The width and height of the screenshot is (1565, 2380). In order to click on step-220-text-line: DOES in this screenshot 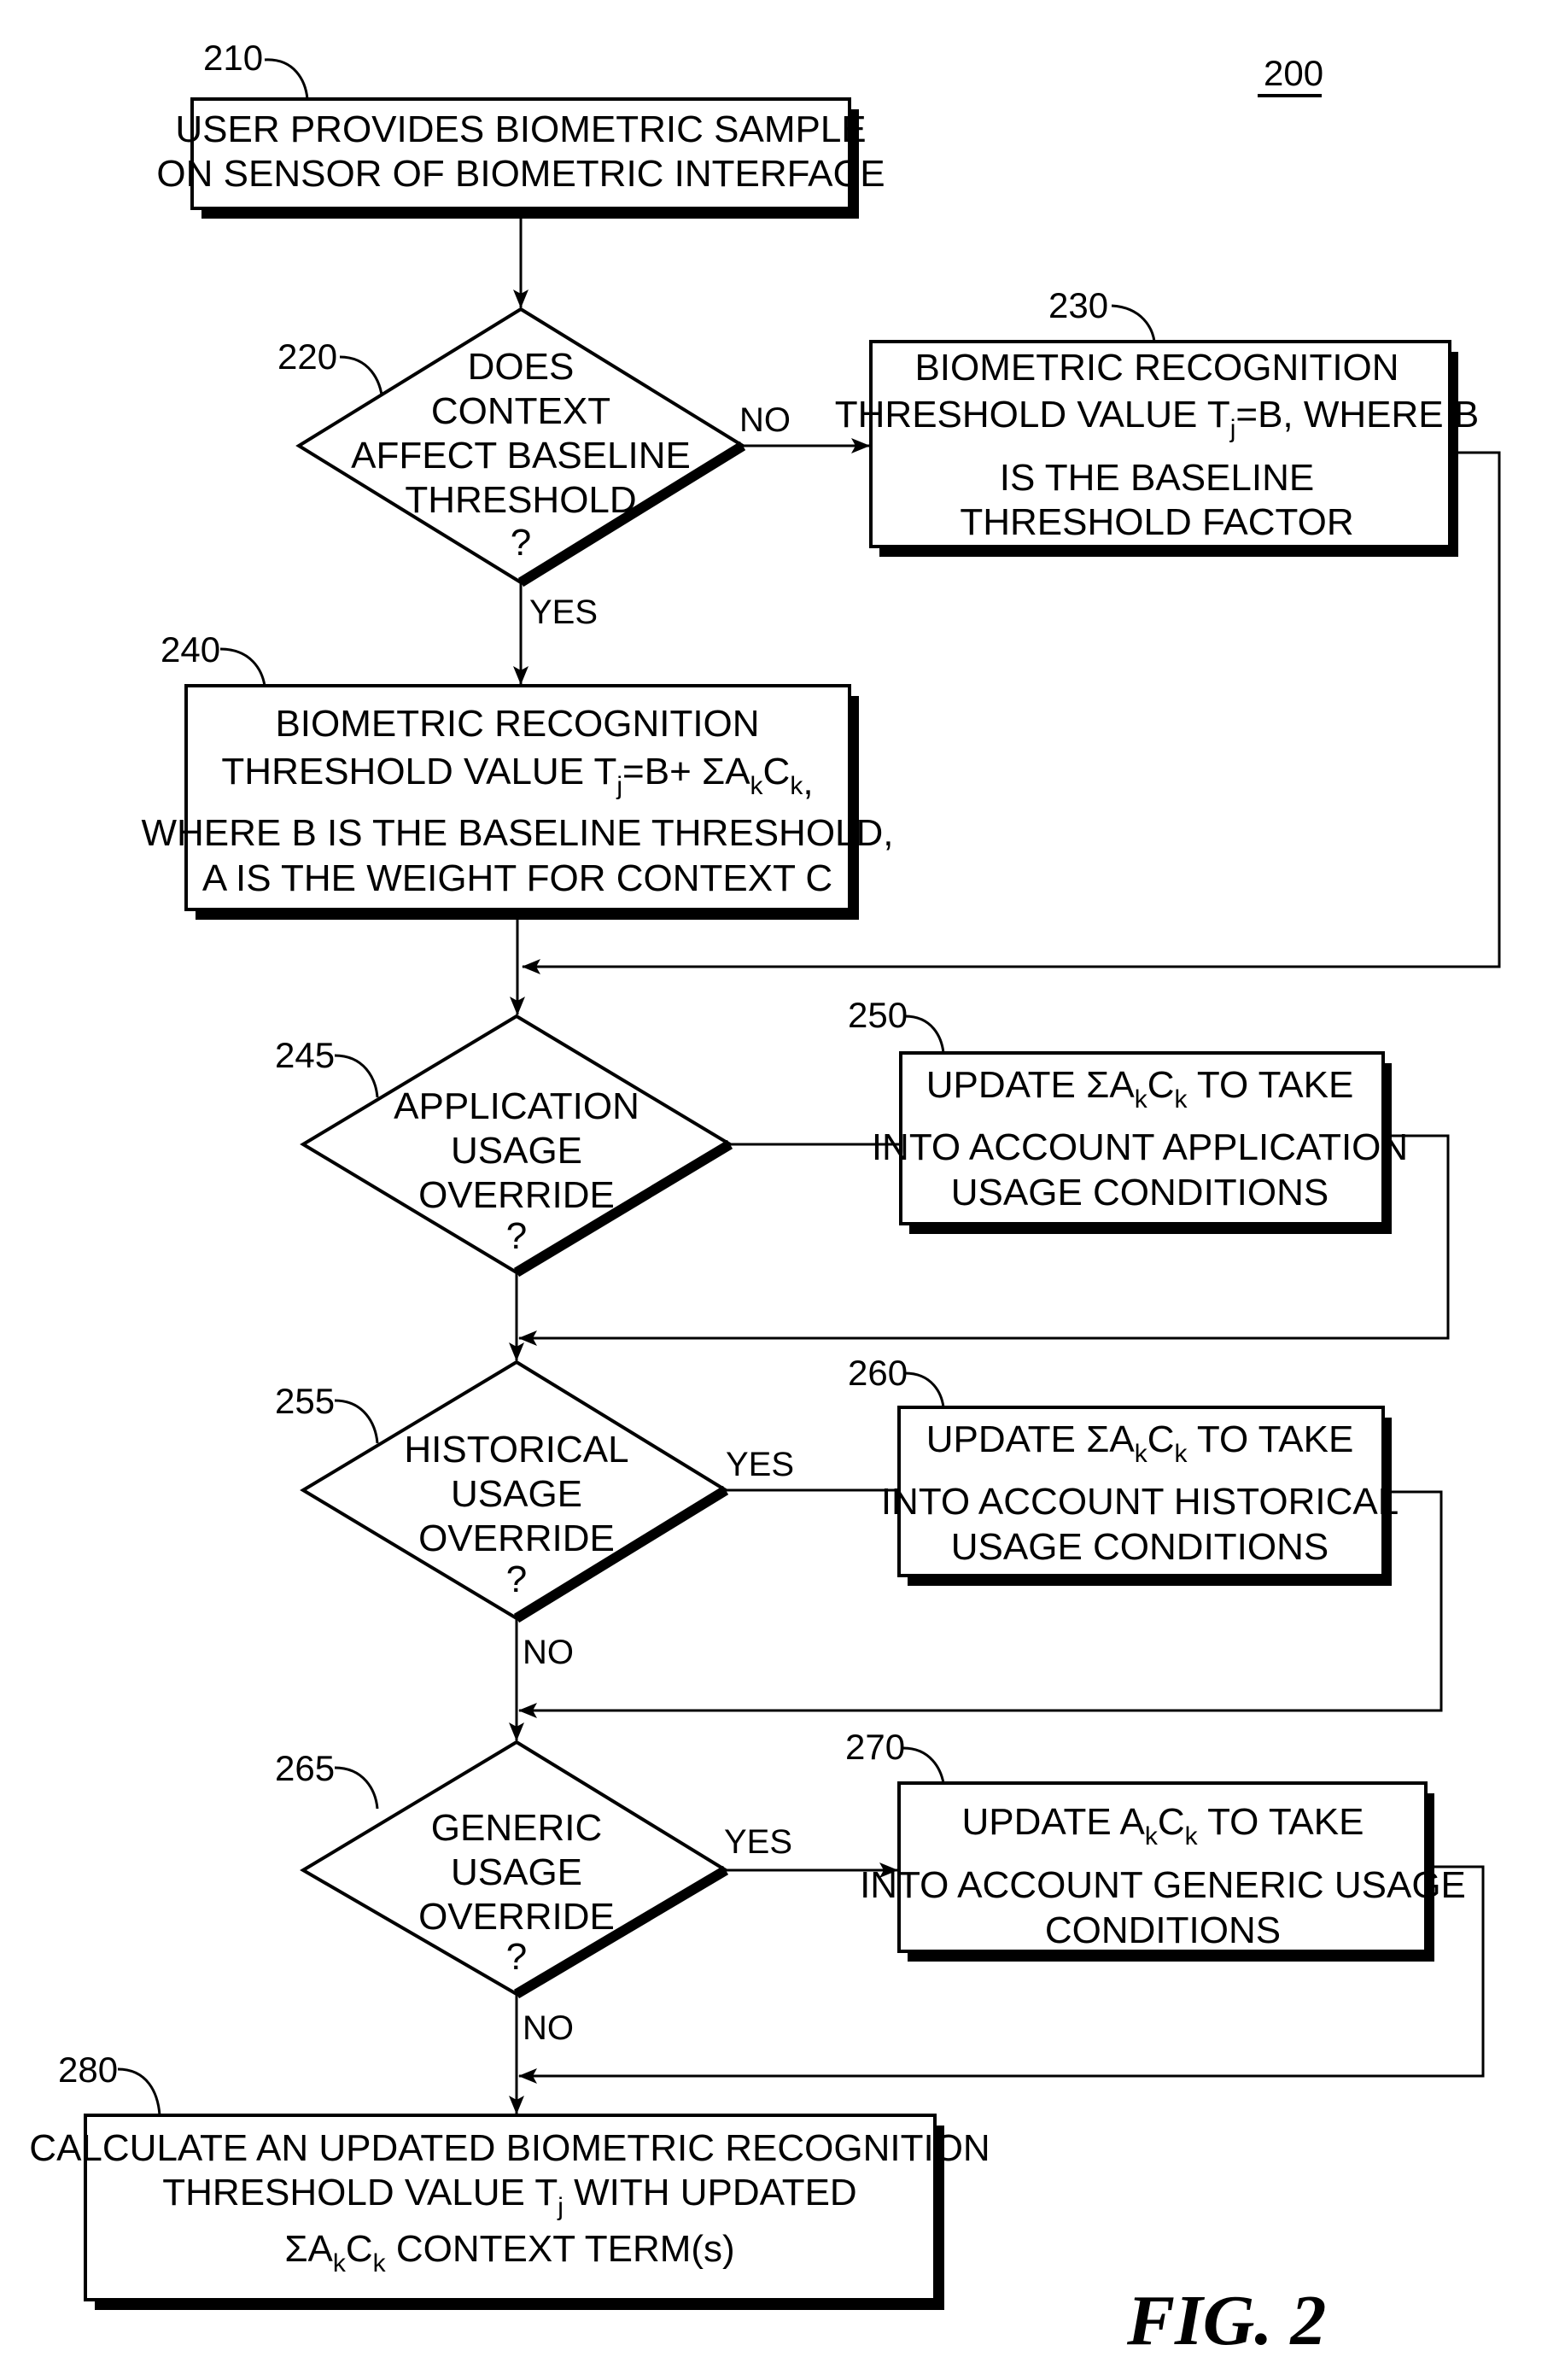, I will do `click(521, 367)`.